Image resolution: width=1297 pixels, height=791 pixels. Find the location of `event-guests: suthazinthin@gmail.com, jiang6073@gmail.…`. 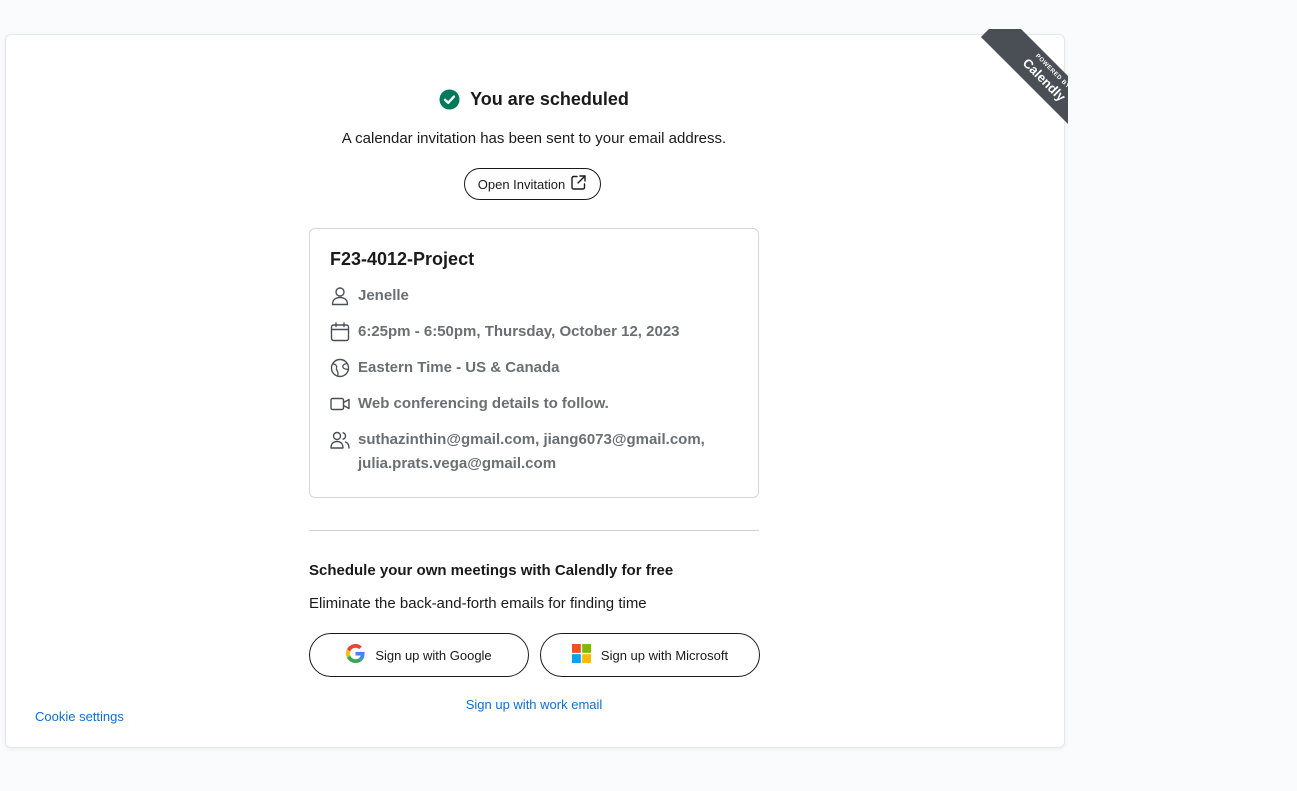

event-guests: suthazinthin@gmail.com, jiang6073@gmail.… is located at coordinates (548, 452).